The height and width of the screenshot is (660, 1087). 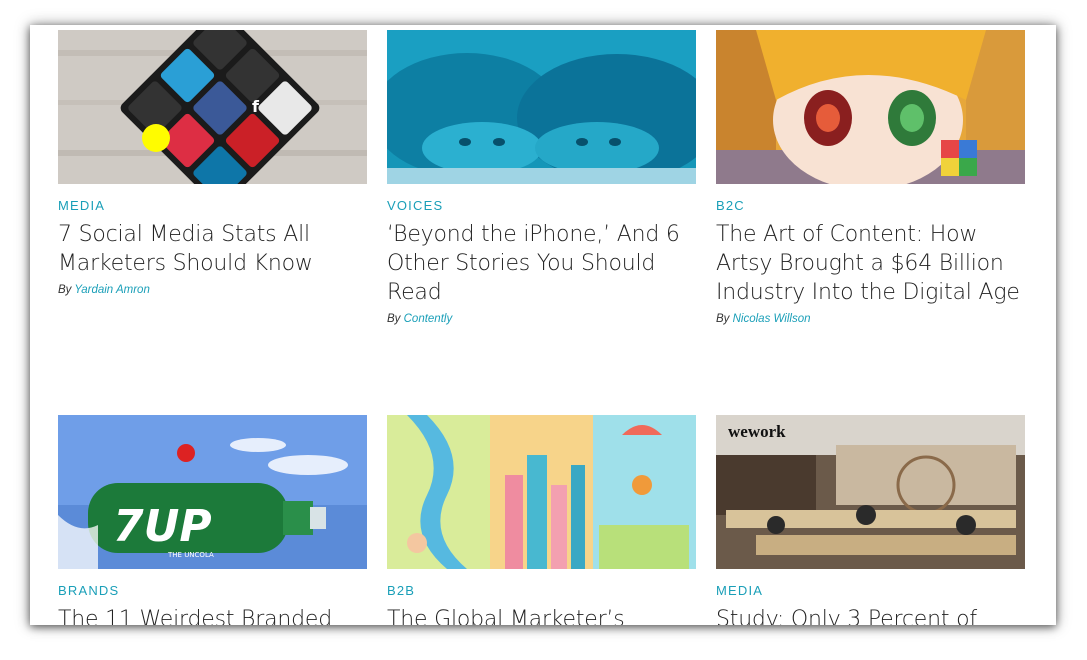 What do you see at coordinates (256, 106) in the screenshot?
I see `svg-text: f` at bounding box center [256, 106].